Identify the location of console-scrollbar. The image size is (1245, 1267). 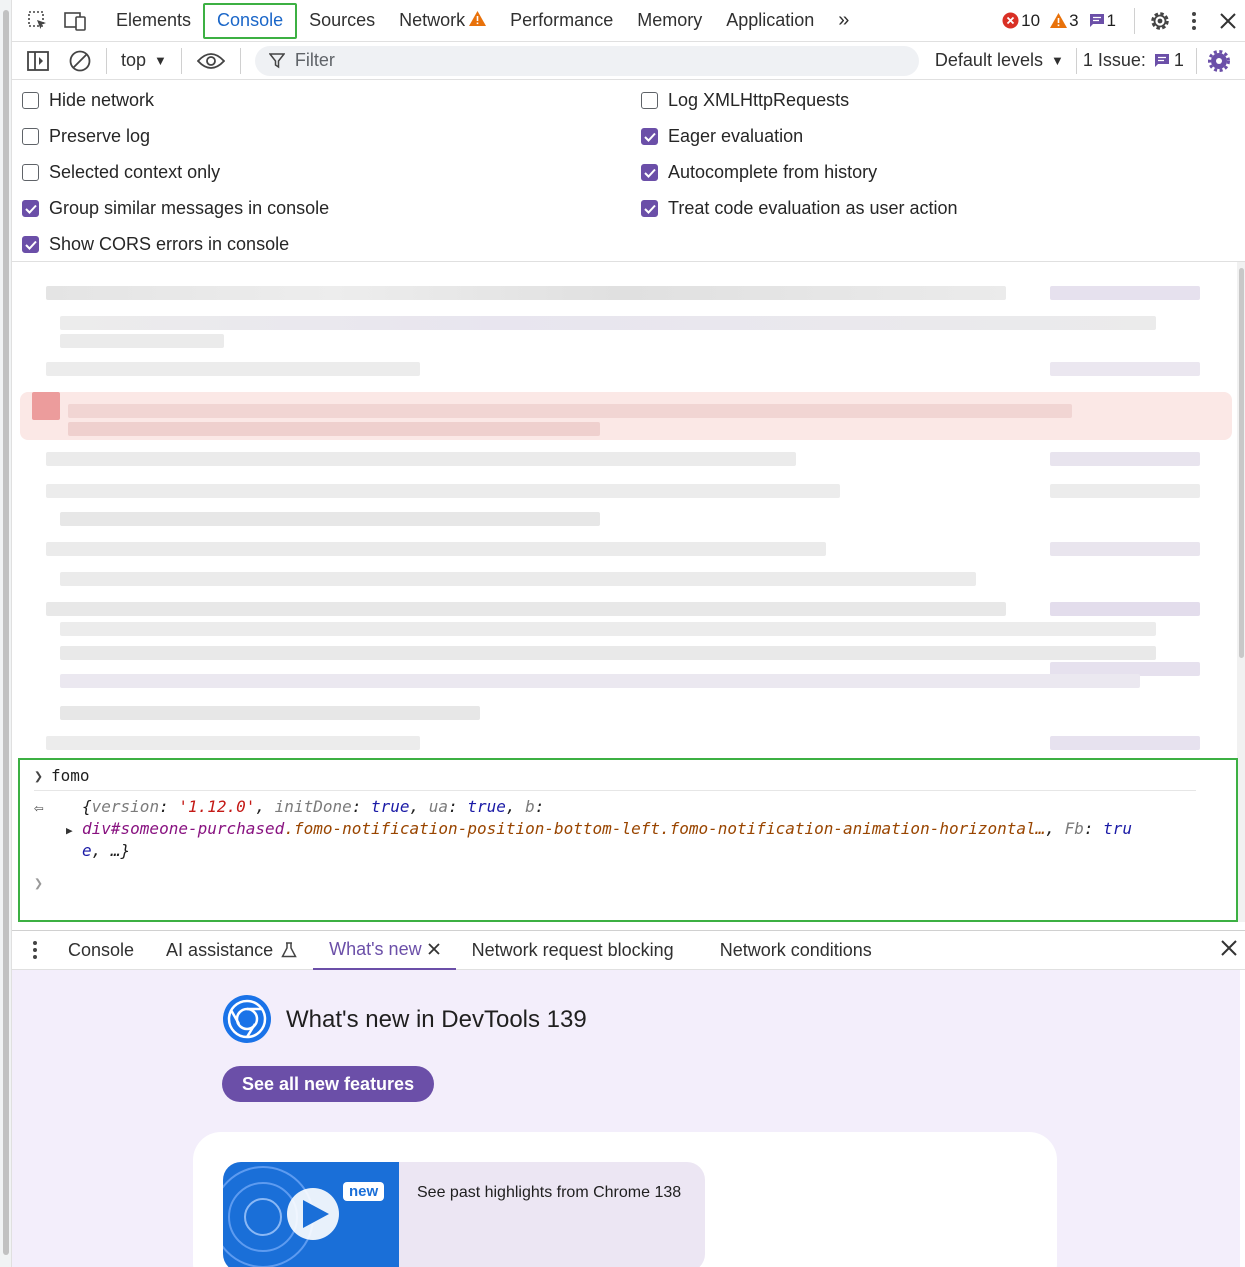
(1241, 592).